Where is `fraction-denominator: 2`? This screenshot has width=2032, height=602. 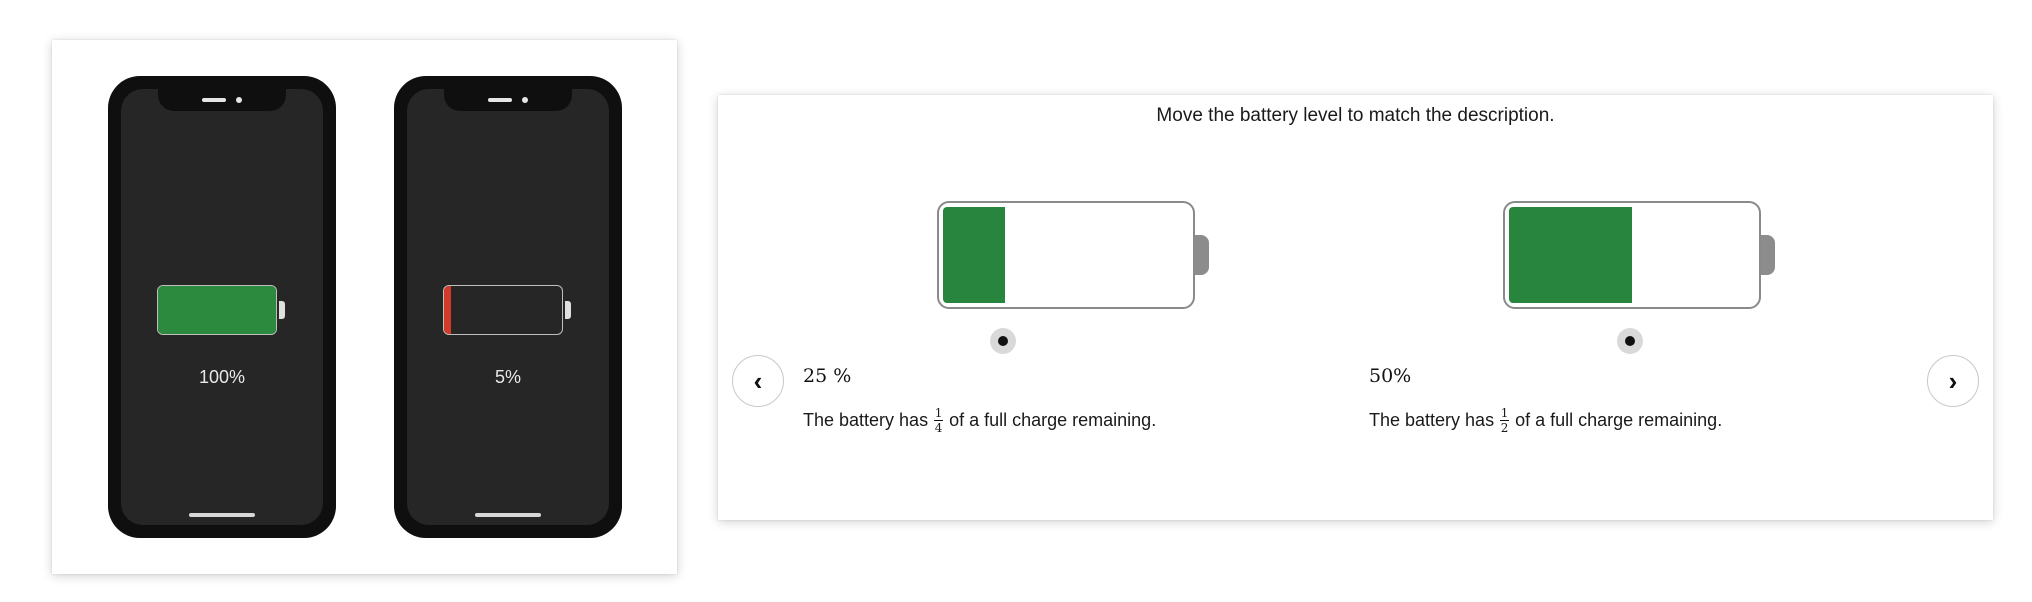 fraction-denominator: 2 is located at coordinates (1504, 428).